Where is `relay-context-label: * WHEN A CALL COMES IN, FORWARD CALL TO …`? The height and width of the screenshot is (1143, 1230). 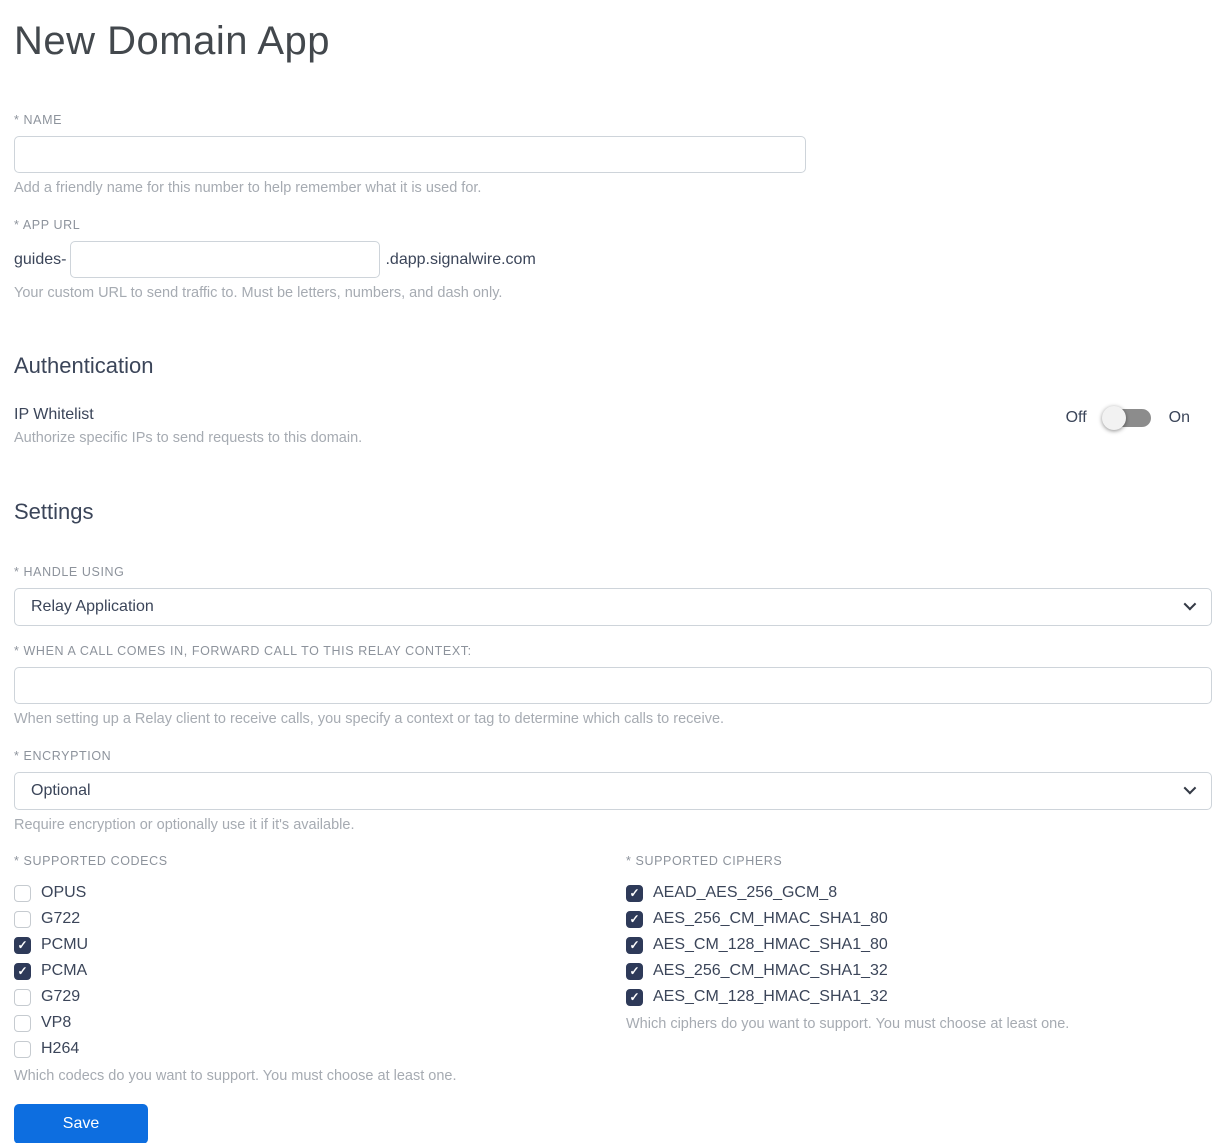
relay-context-label: * WHEN A CALL COMES IN, FORWARD CALL TO … is located at coordinates (243, 651).